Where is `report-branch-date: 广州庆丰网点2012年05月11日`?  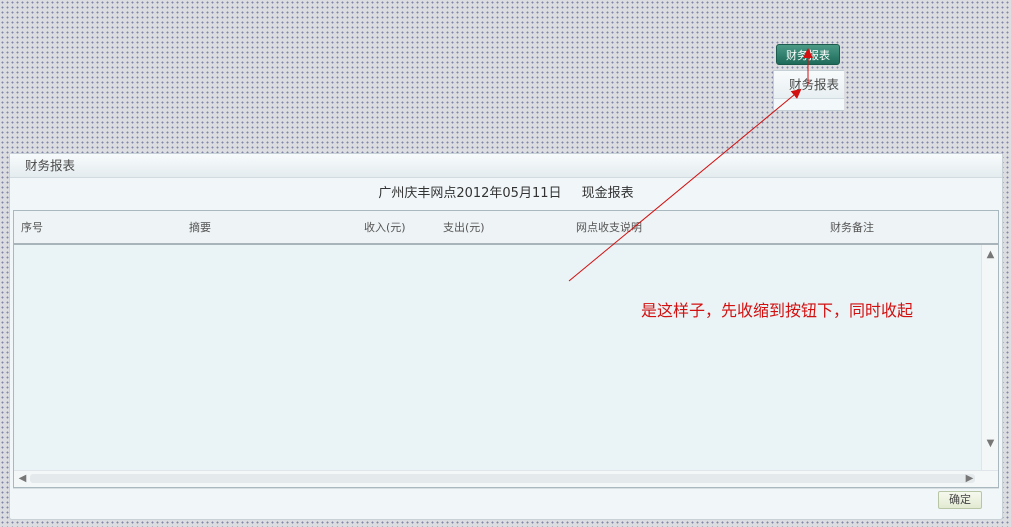 report-branch-date: 广州庆丰网点2012年05月11日 is located at coordinates (470, 193).